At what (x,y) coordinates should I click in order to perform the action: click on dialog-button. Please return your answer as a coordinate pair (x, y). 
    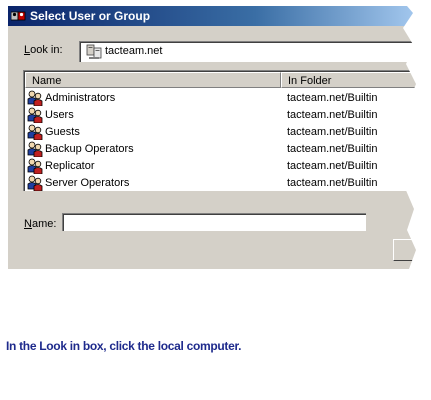
    Looking at the image, I should click on (405, 250).